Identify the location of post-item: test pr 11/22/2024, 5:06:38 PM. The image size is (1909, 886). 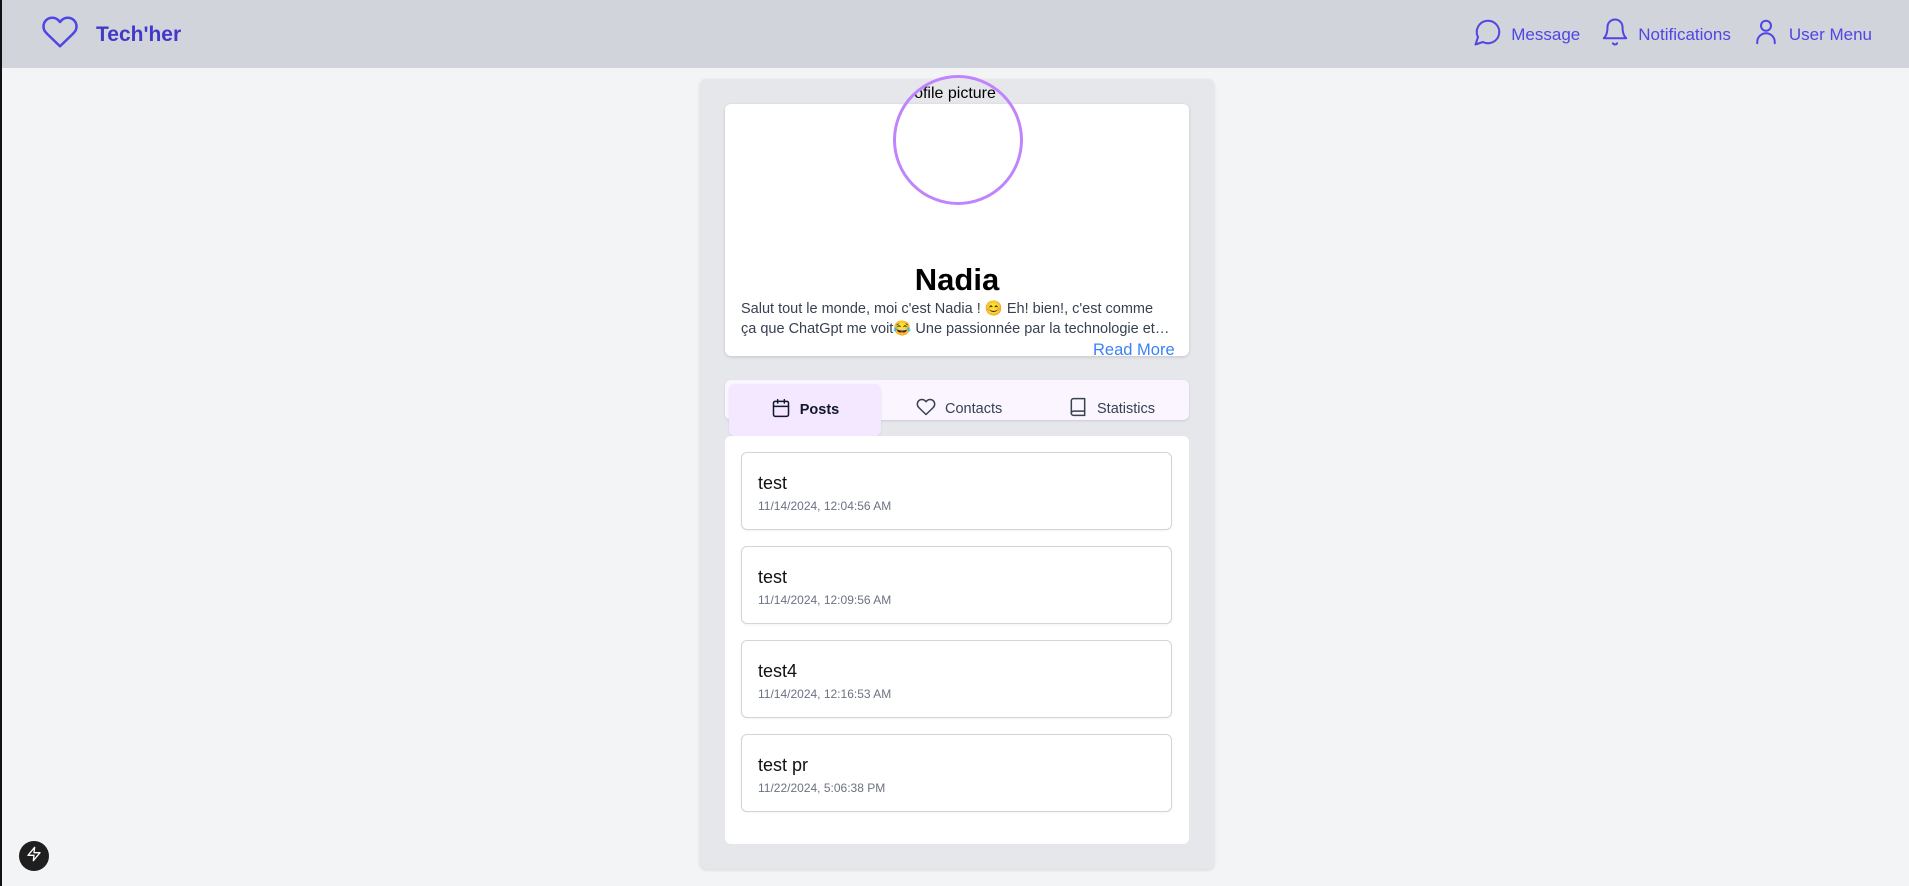
(956, 773).